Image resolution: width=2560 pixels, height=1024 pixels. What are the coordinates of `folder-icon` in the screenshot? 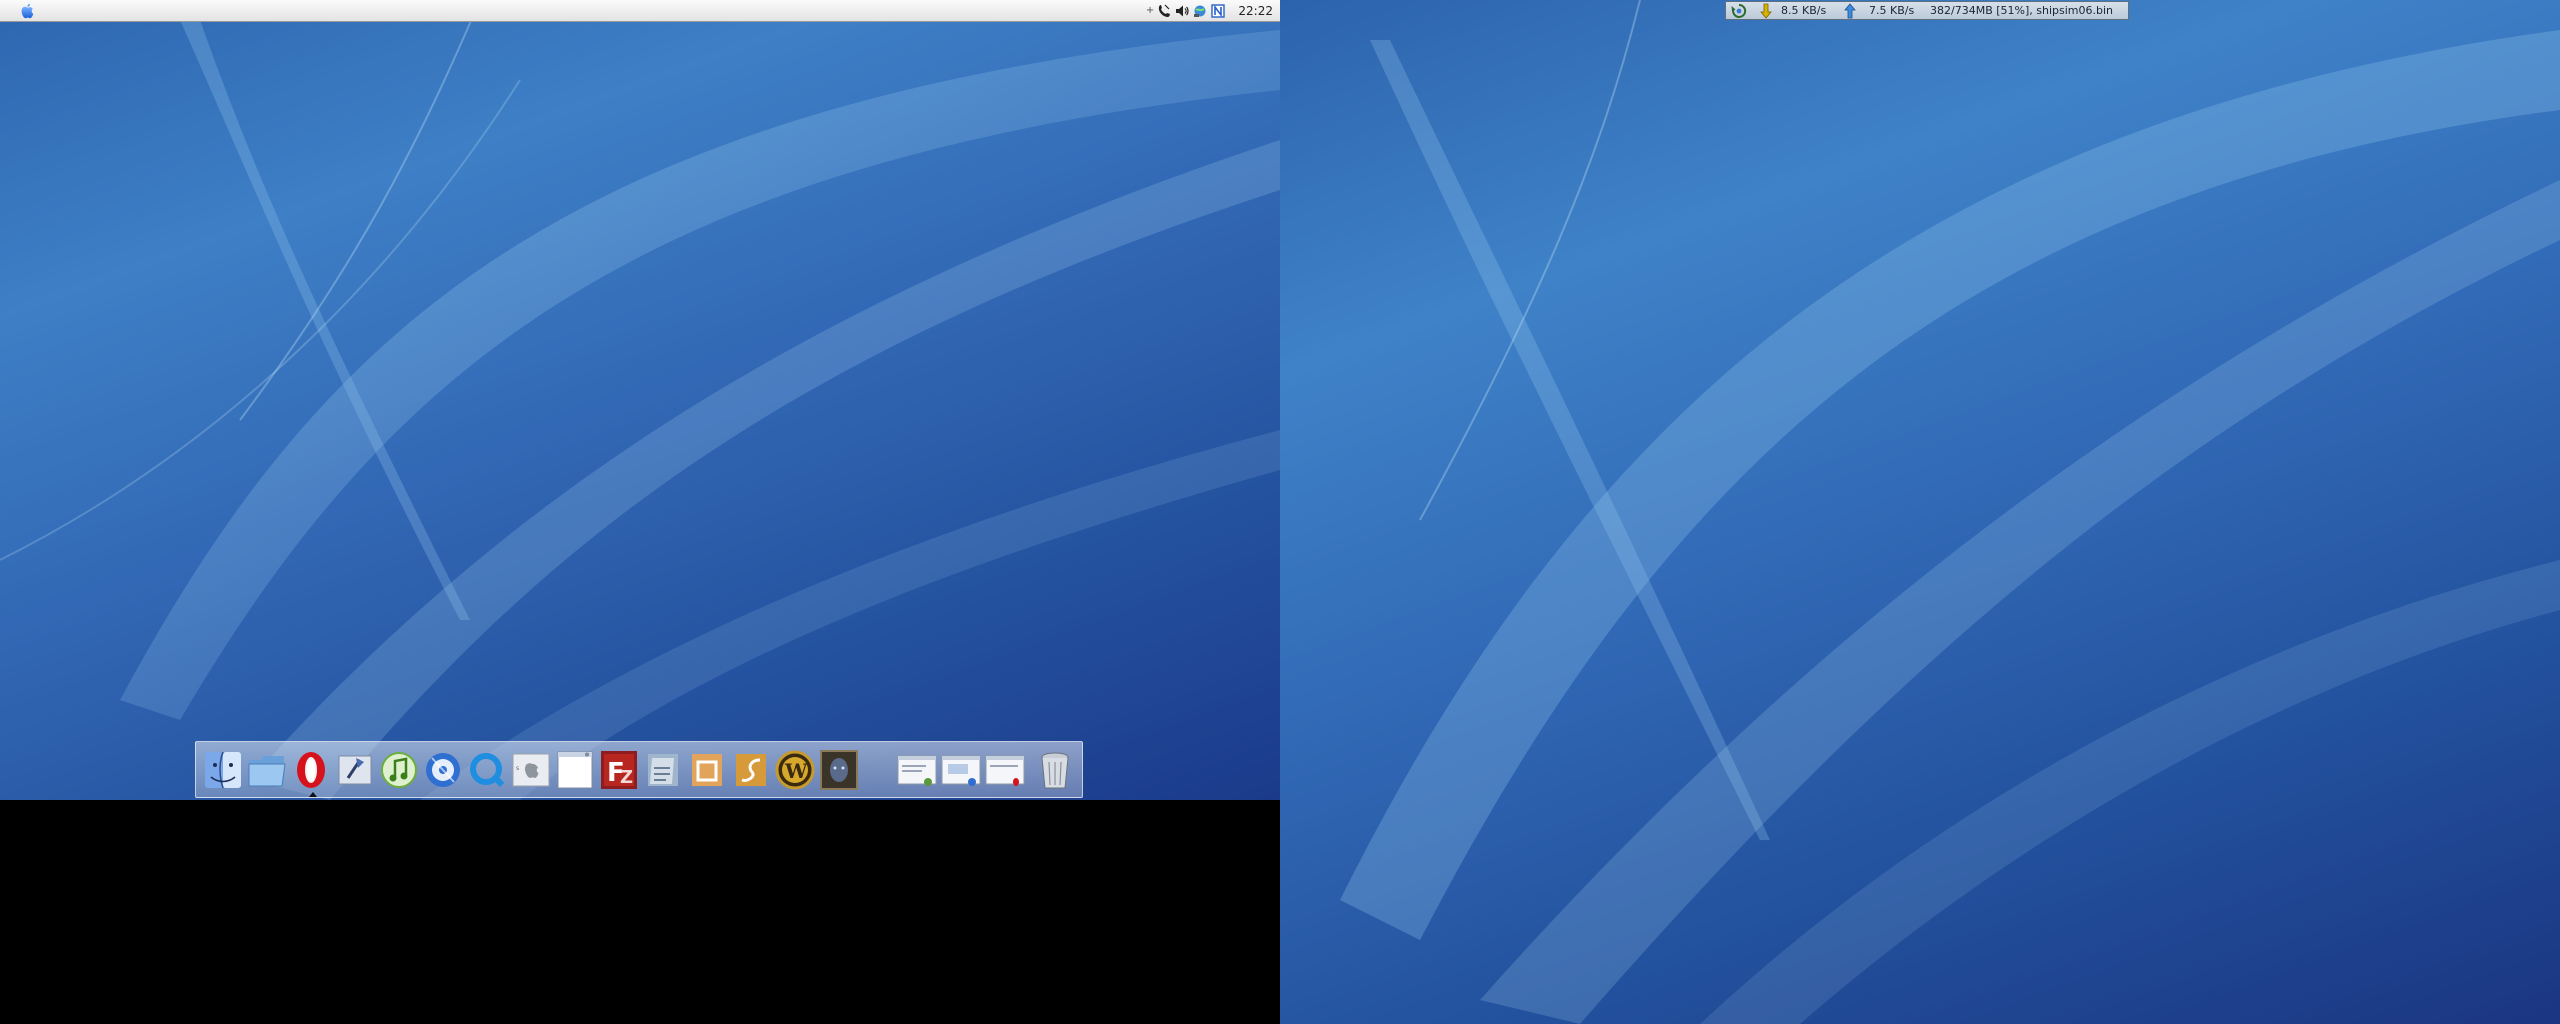 It's located at (267, 770).